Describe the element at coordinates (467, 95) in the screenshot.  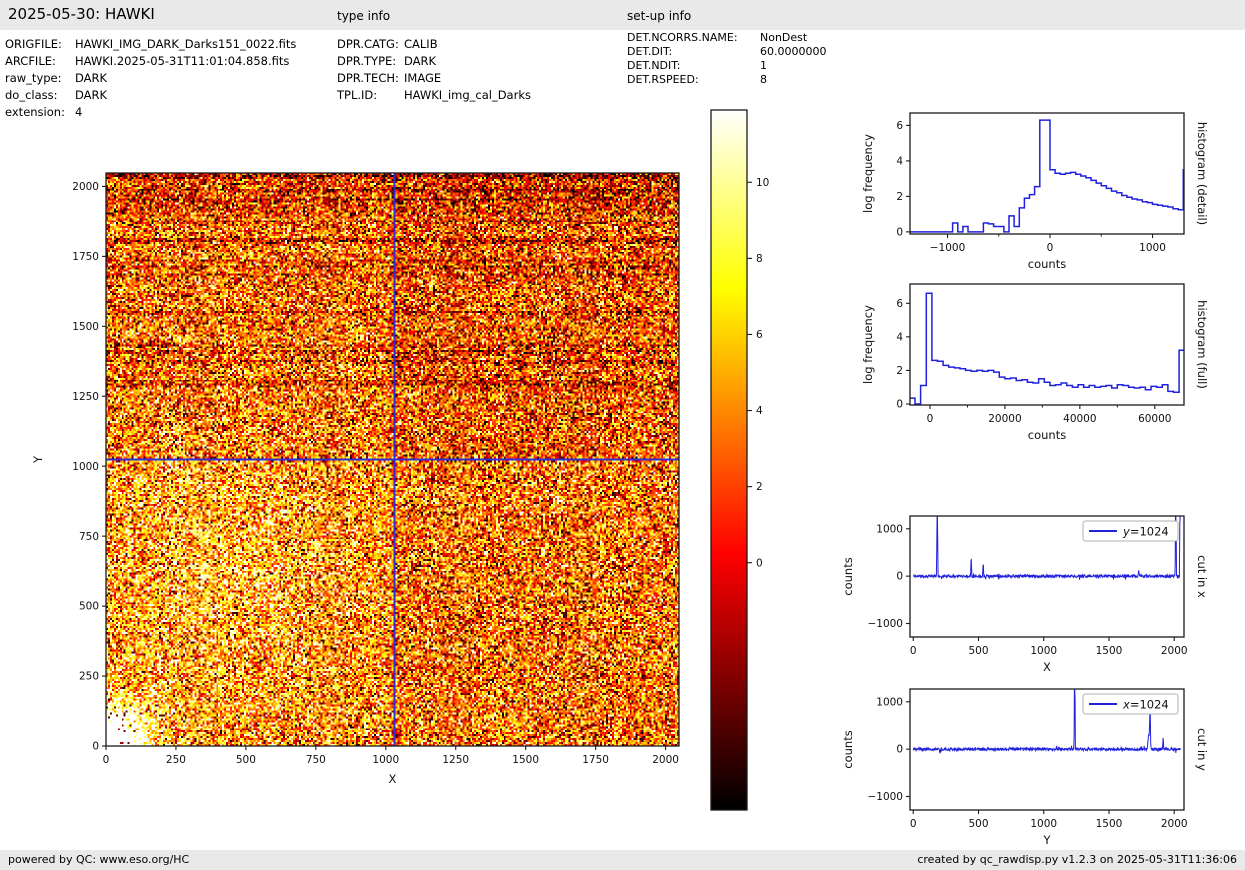
I see `meta-value: HAWKI_img_cal_Darks` at that location.